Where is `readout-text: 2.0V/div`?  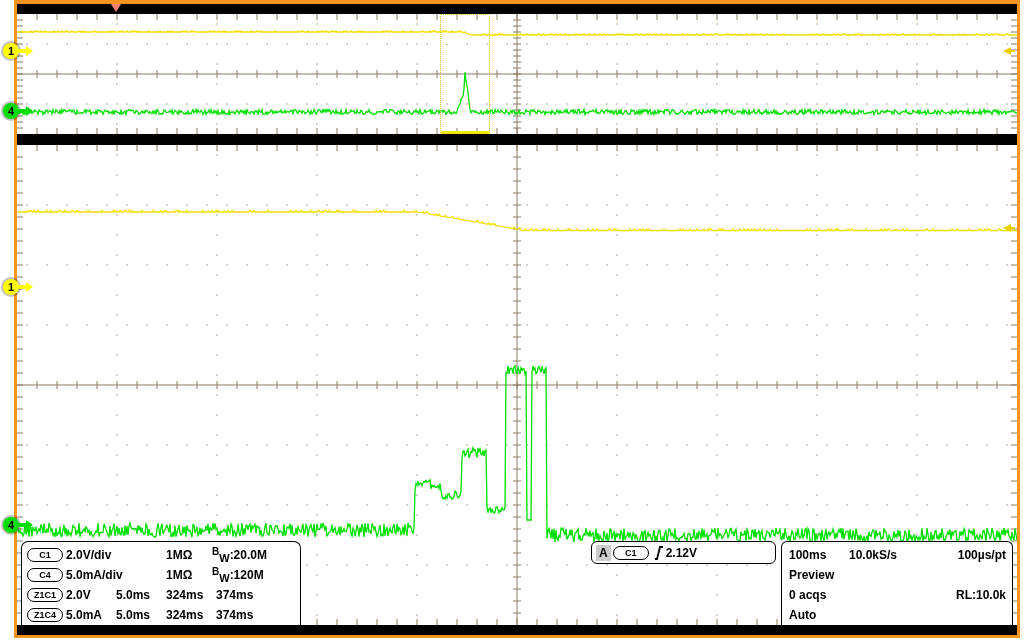
readout-text: 2.0V/div is located at coordinates (89, 555).